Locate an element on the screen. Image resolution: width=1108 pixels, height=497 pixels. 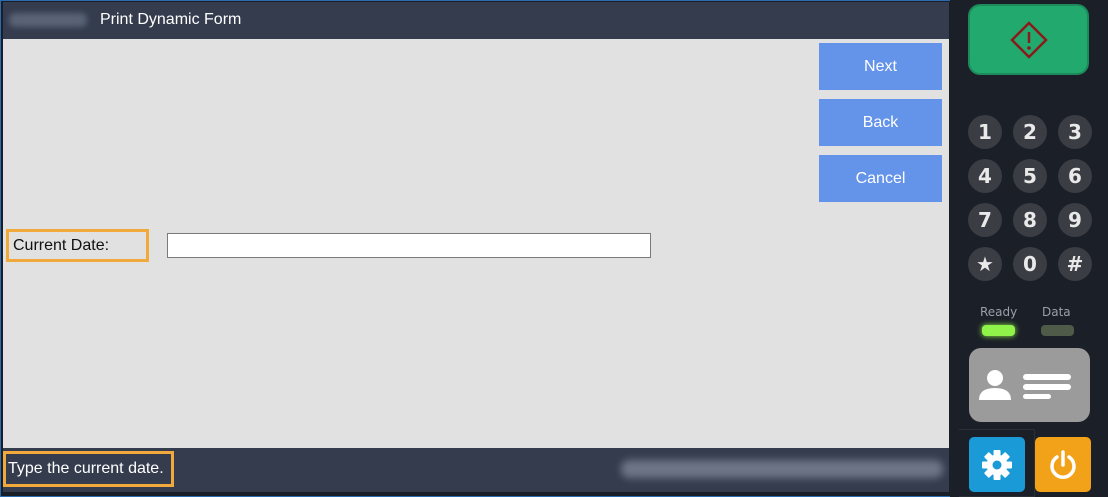
keypad-key-7: 7 is located at coordinates (985, 220).